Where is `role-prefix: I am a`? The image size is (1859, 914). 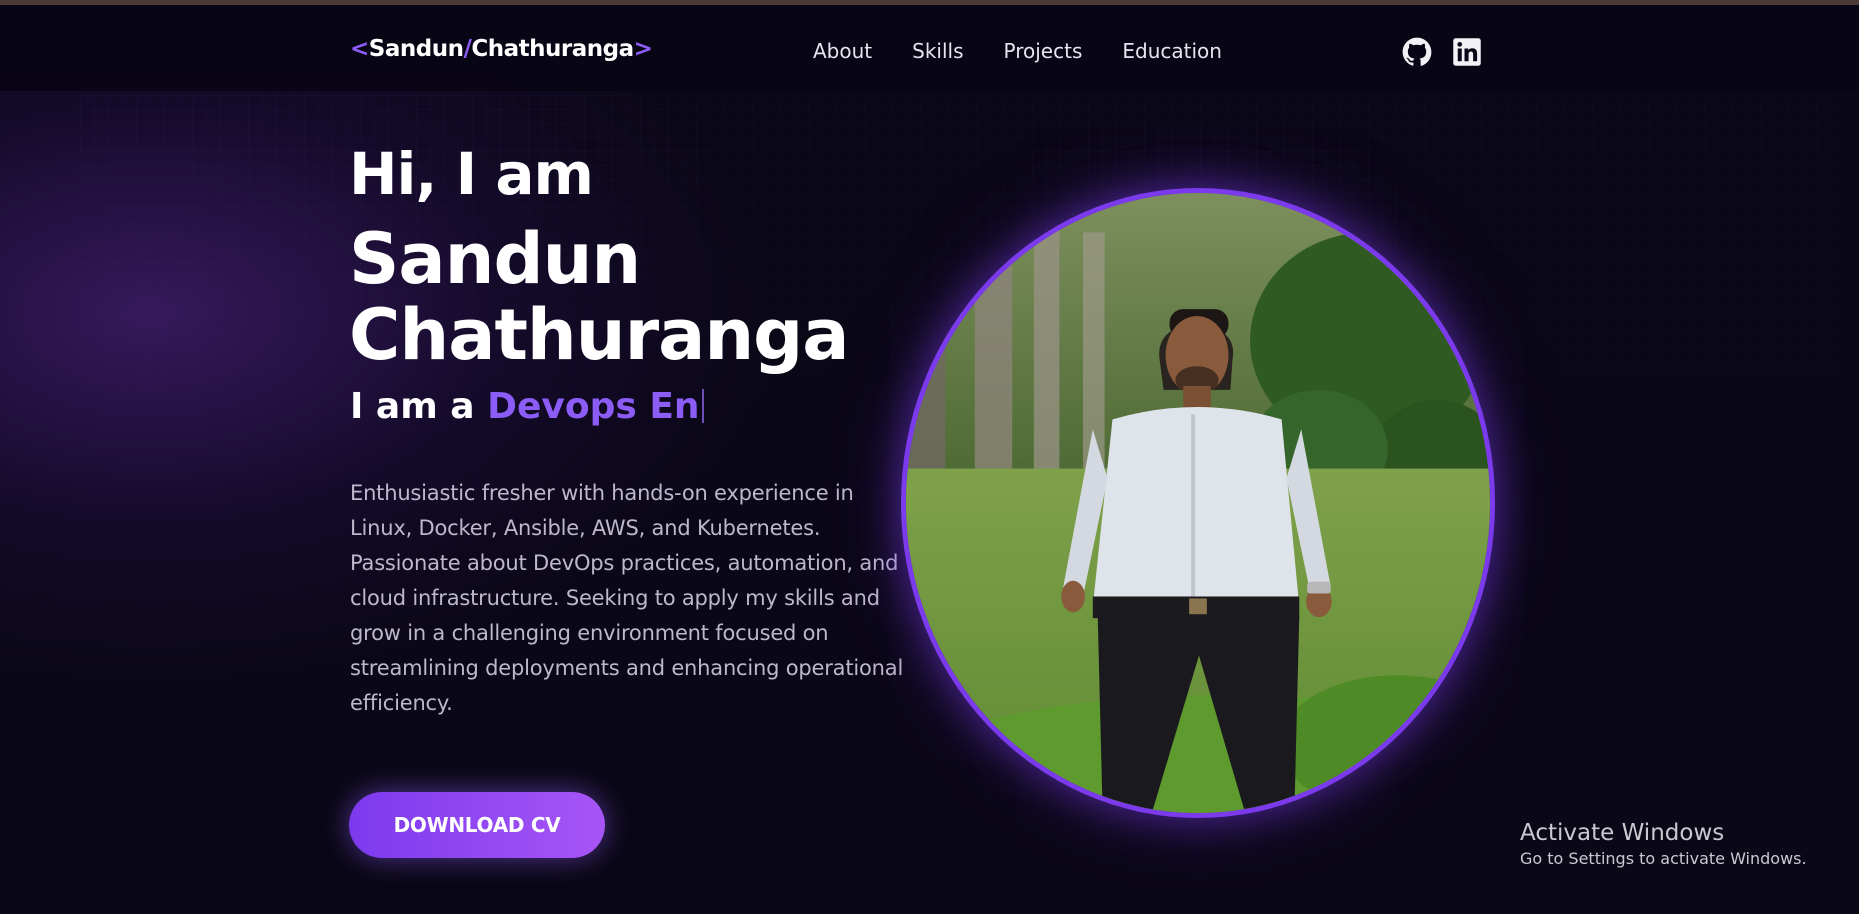
role-prefix: I am a is located at coordinates (412, 406).